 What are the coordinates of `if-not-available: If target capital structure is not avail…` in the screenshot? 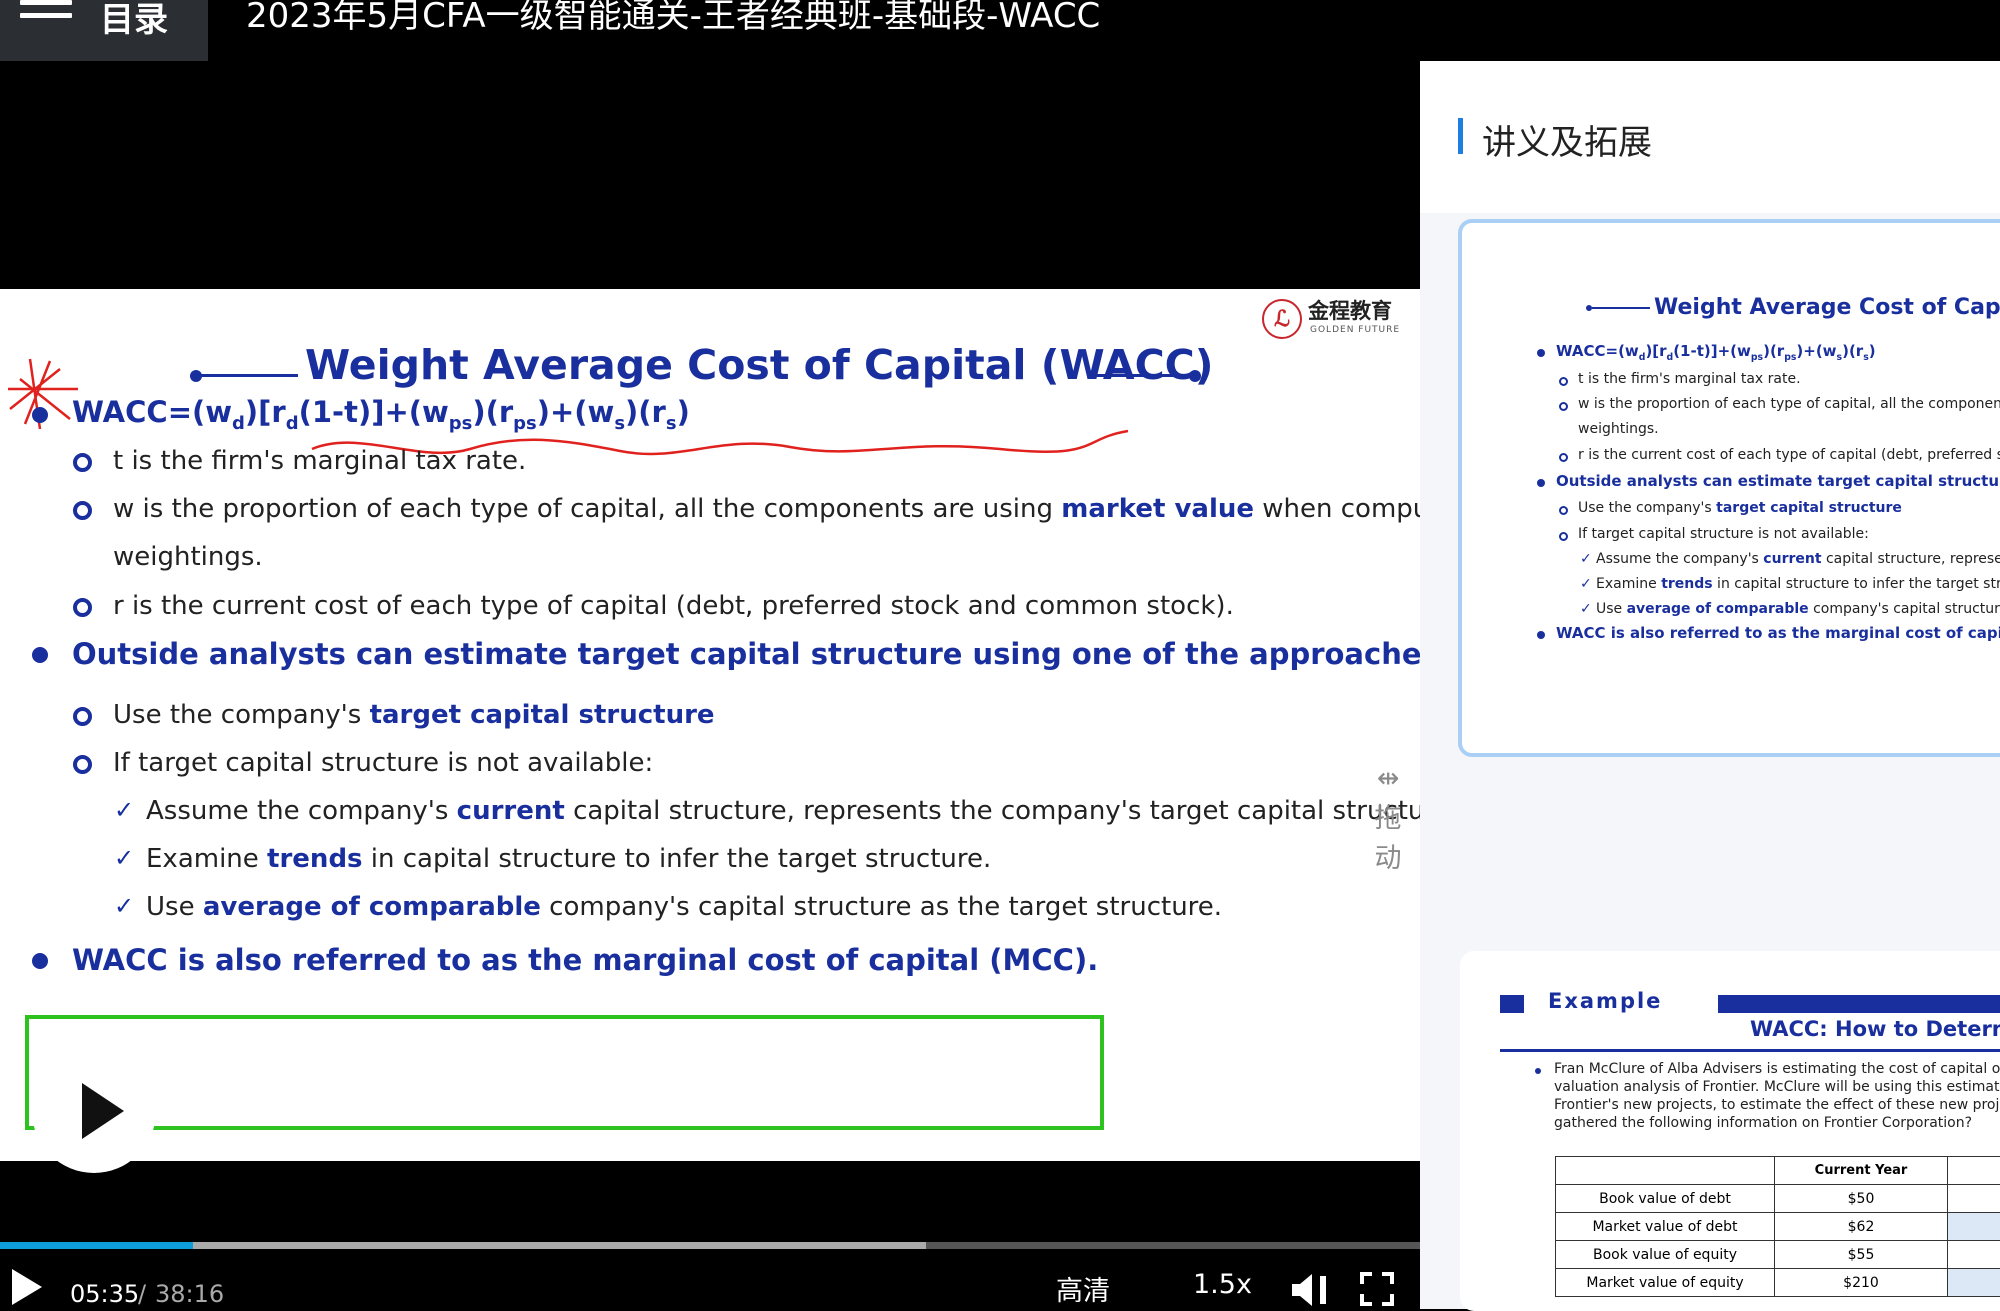 It's located at (383, 763).